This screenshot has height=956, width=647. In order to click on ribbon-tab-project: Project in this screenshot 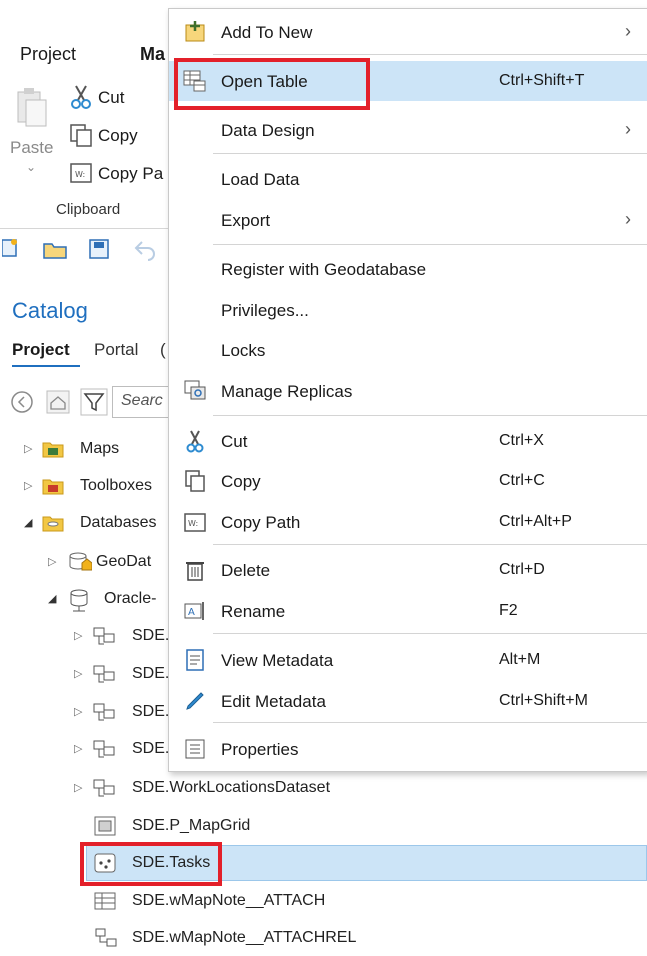, I will do `click(48, 54)`.